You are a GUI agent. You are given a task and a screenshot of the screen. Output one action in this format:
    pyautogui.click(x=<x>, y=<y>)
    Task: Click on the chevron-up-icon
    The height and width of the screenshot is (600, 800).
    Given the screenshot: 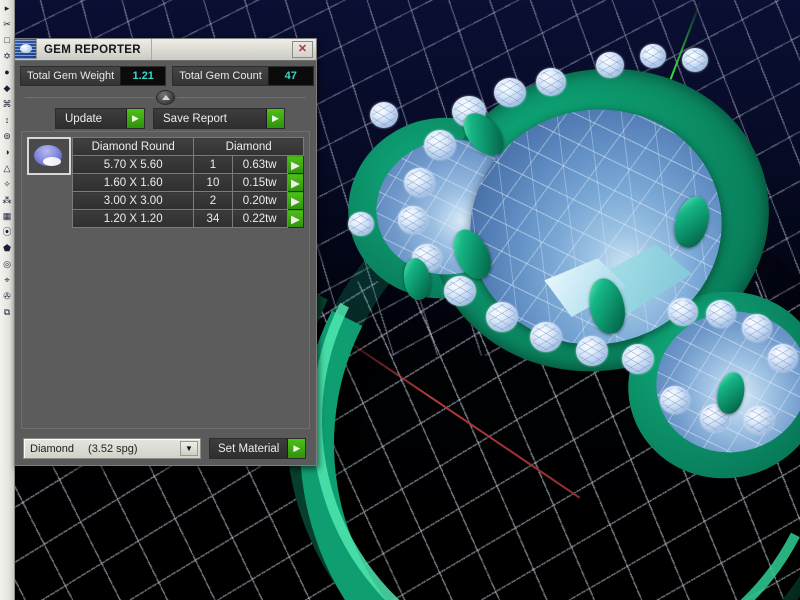 What is the action you would take?
    pyautogui.click(x=165, y=97)
    